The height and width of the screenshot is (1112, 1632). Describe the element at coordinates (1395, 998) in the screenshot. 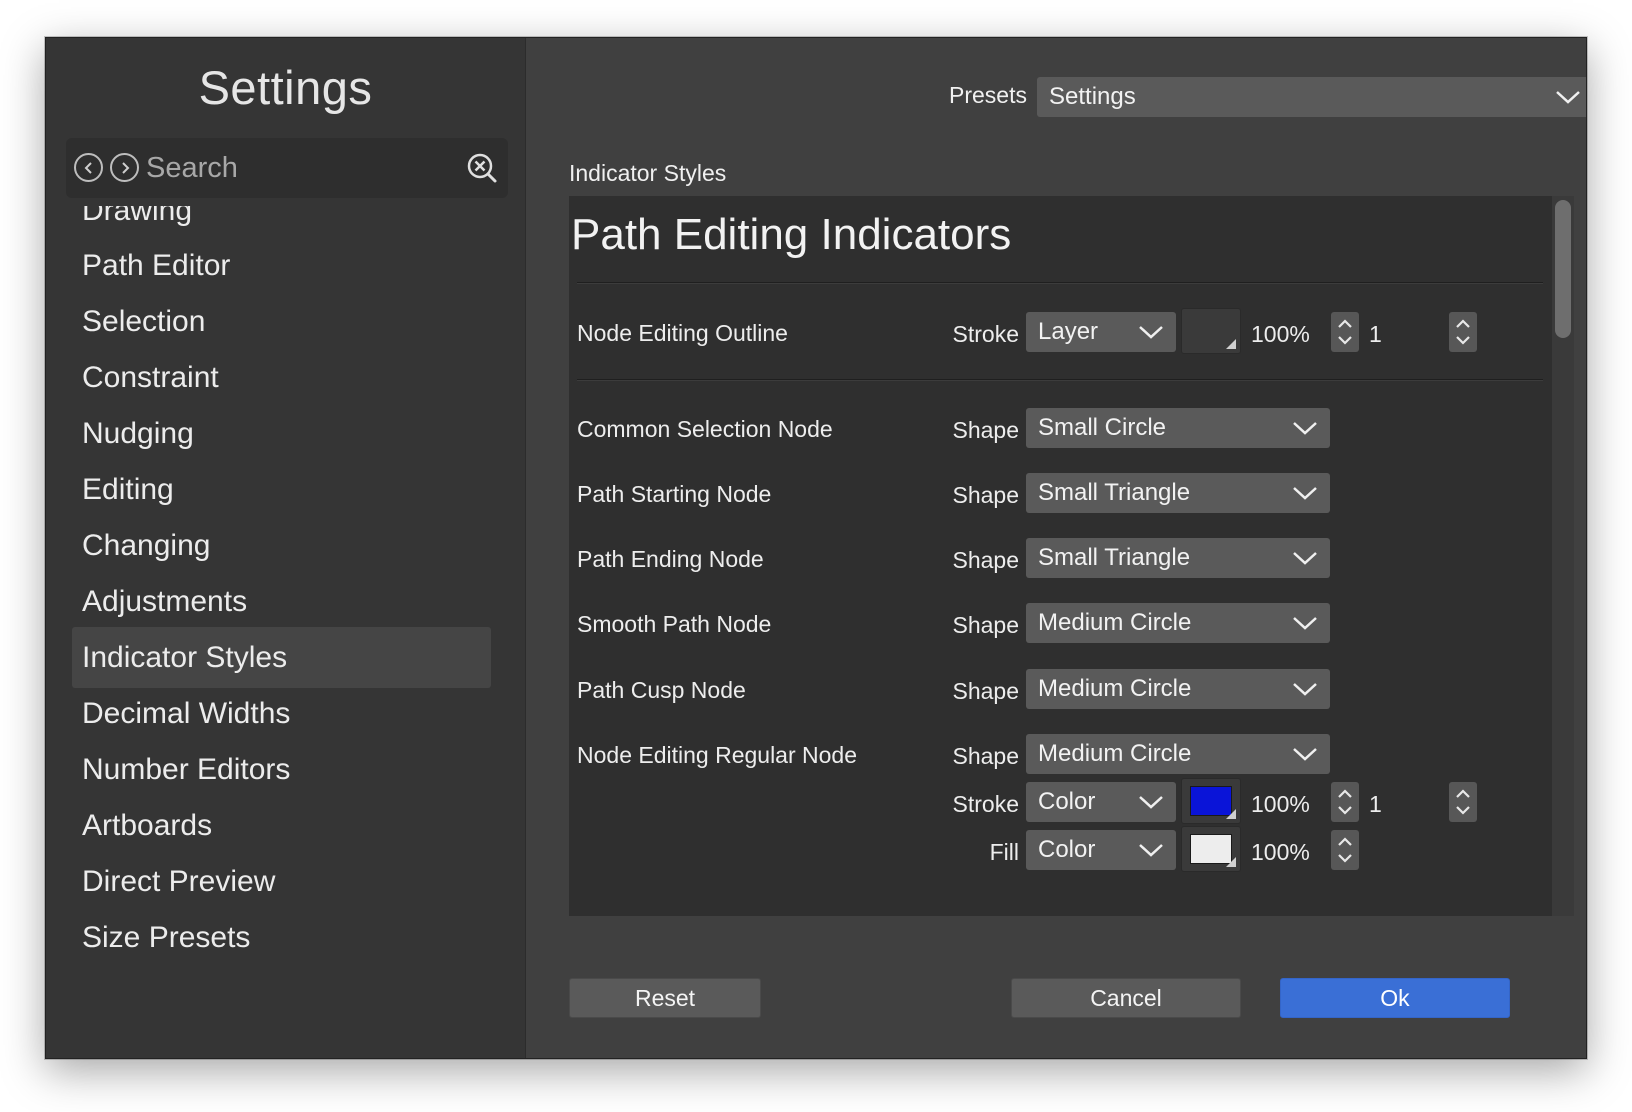

I see `ok-button: Ok` at that location.